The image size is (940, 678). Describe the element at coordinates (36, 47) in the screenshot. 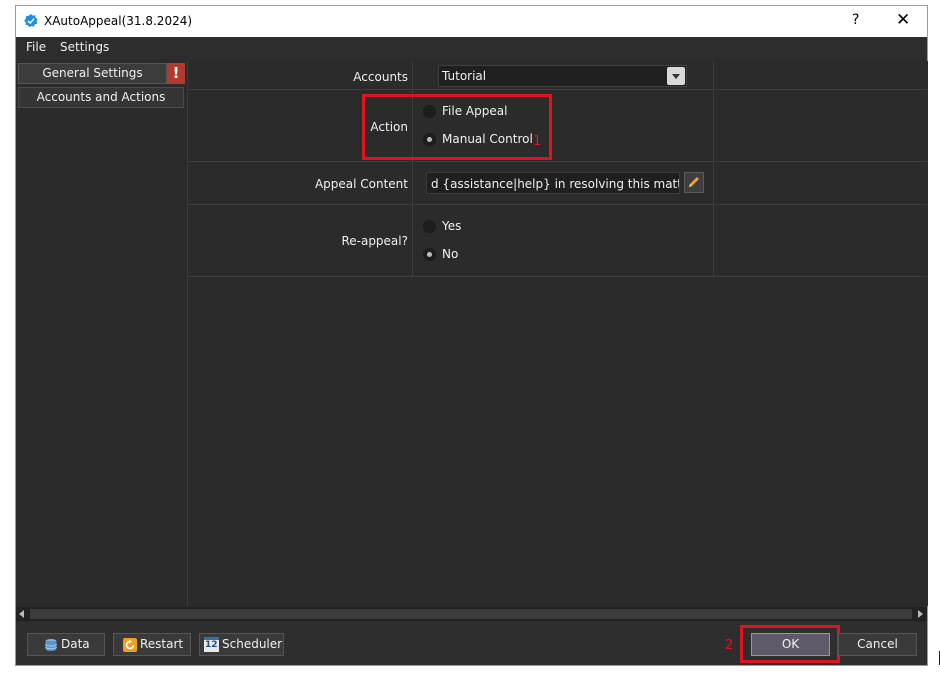

I see `menu-file: File` at that location.